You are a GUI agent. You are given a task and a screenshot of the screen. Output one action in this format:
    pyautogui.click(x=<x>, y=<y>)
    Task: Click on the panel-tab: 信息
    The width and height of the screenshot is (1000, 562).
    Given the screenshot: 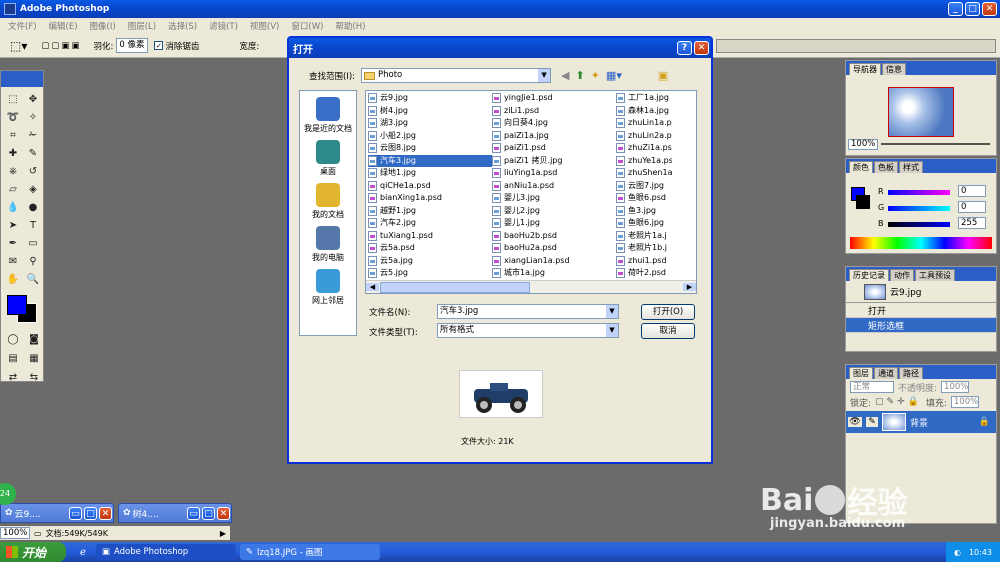 What is the action you would take?
    pyautogui.click(x=894, y=69)
    